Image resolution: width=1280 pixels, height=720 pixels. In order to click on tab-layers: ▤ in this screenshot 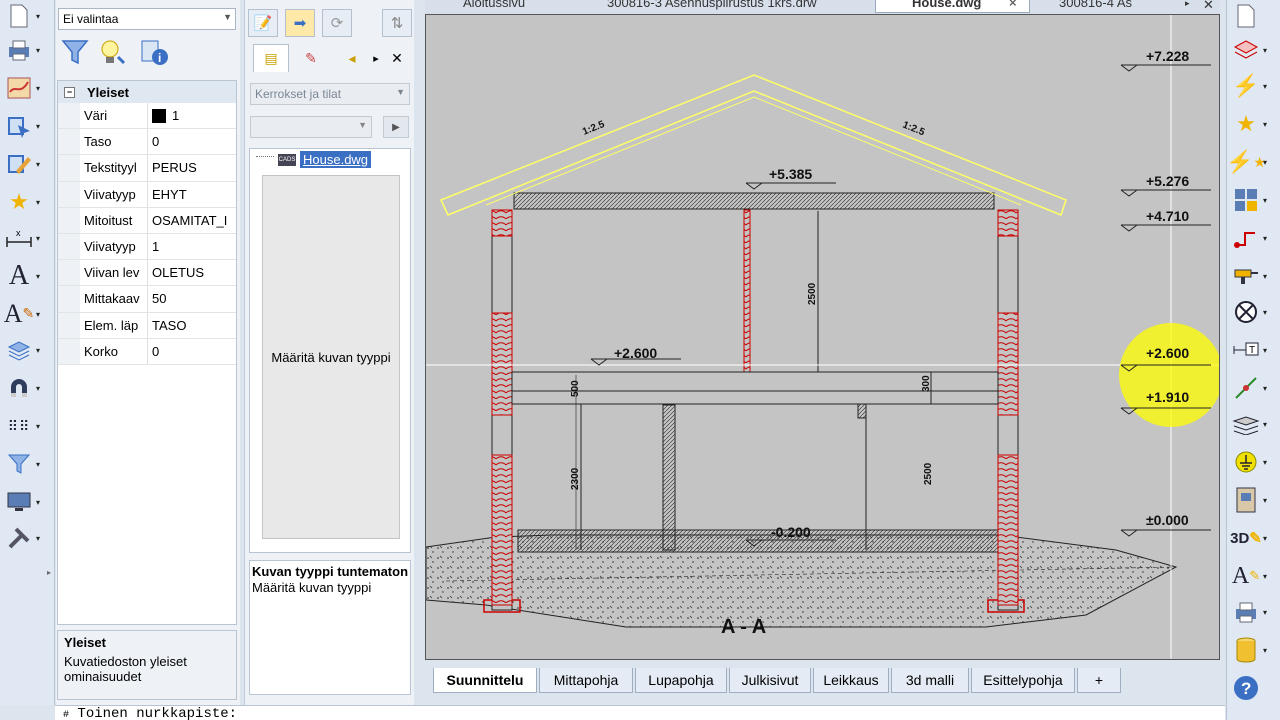, I will do `click(271, 58)`.